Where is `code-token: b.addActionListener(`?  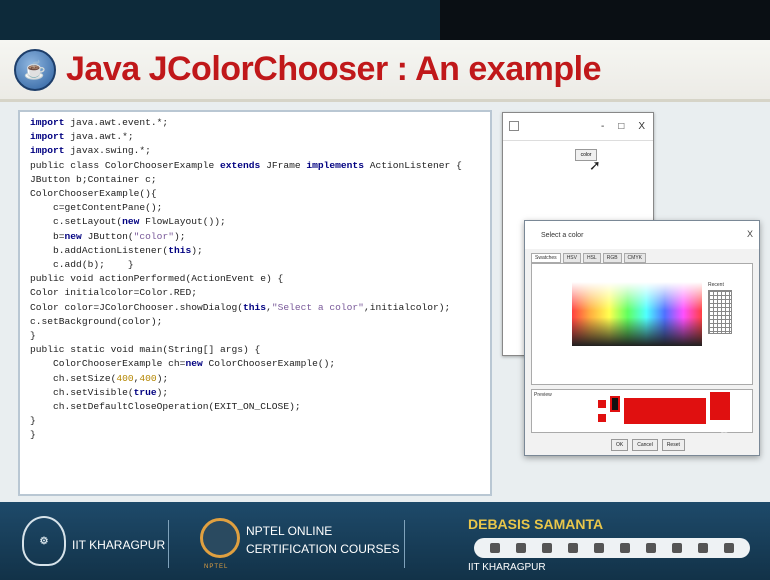
code-token: b.addActionListener( is located at coordinates (99, 250).